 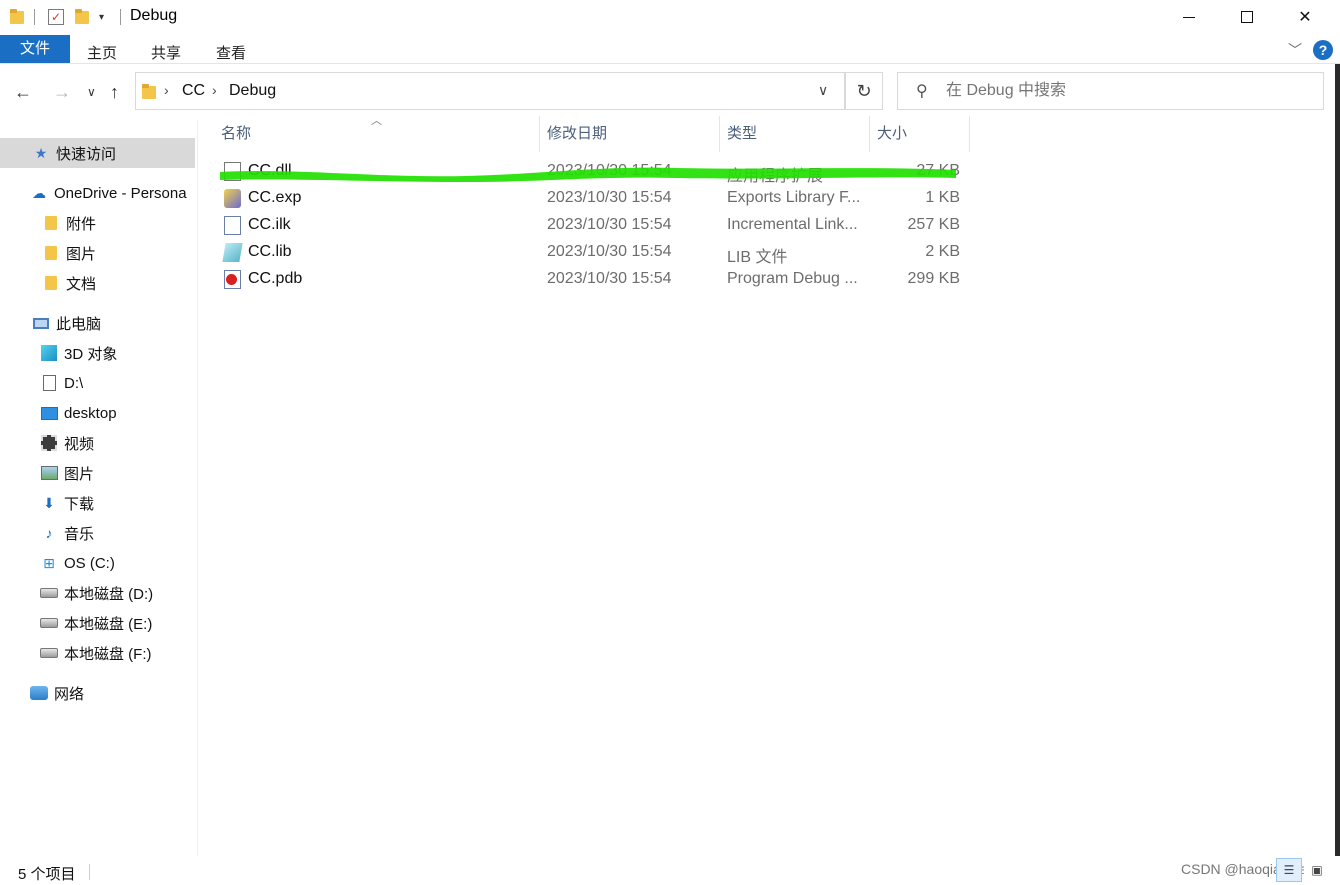 What do you see at coordinates (35, 49) in the screenshot?
I see `tab-file: 文件` at bounding box center [35, 49].